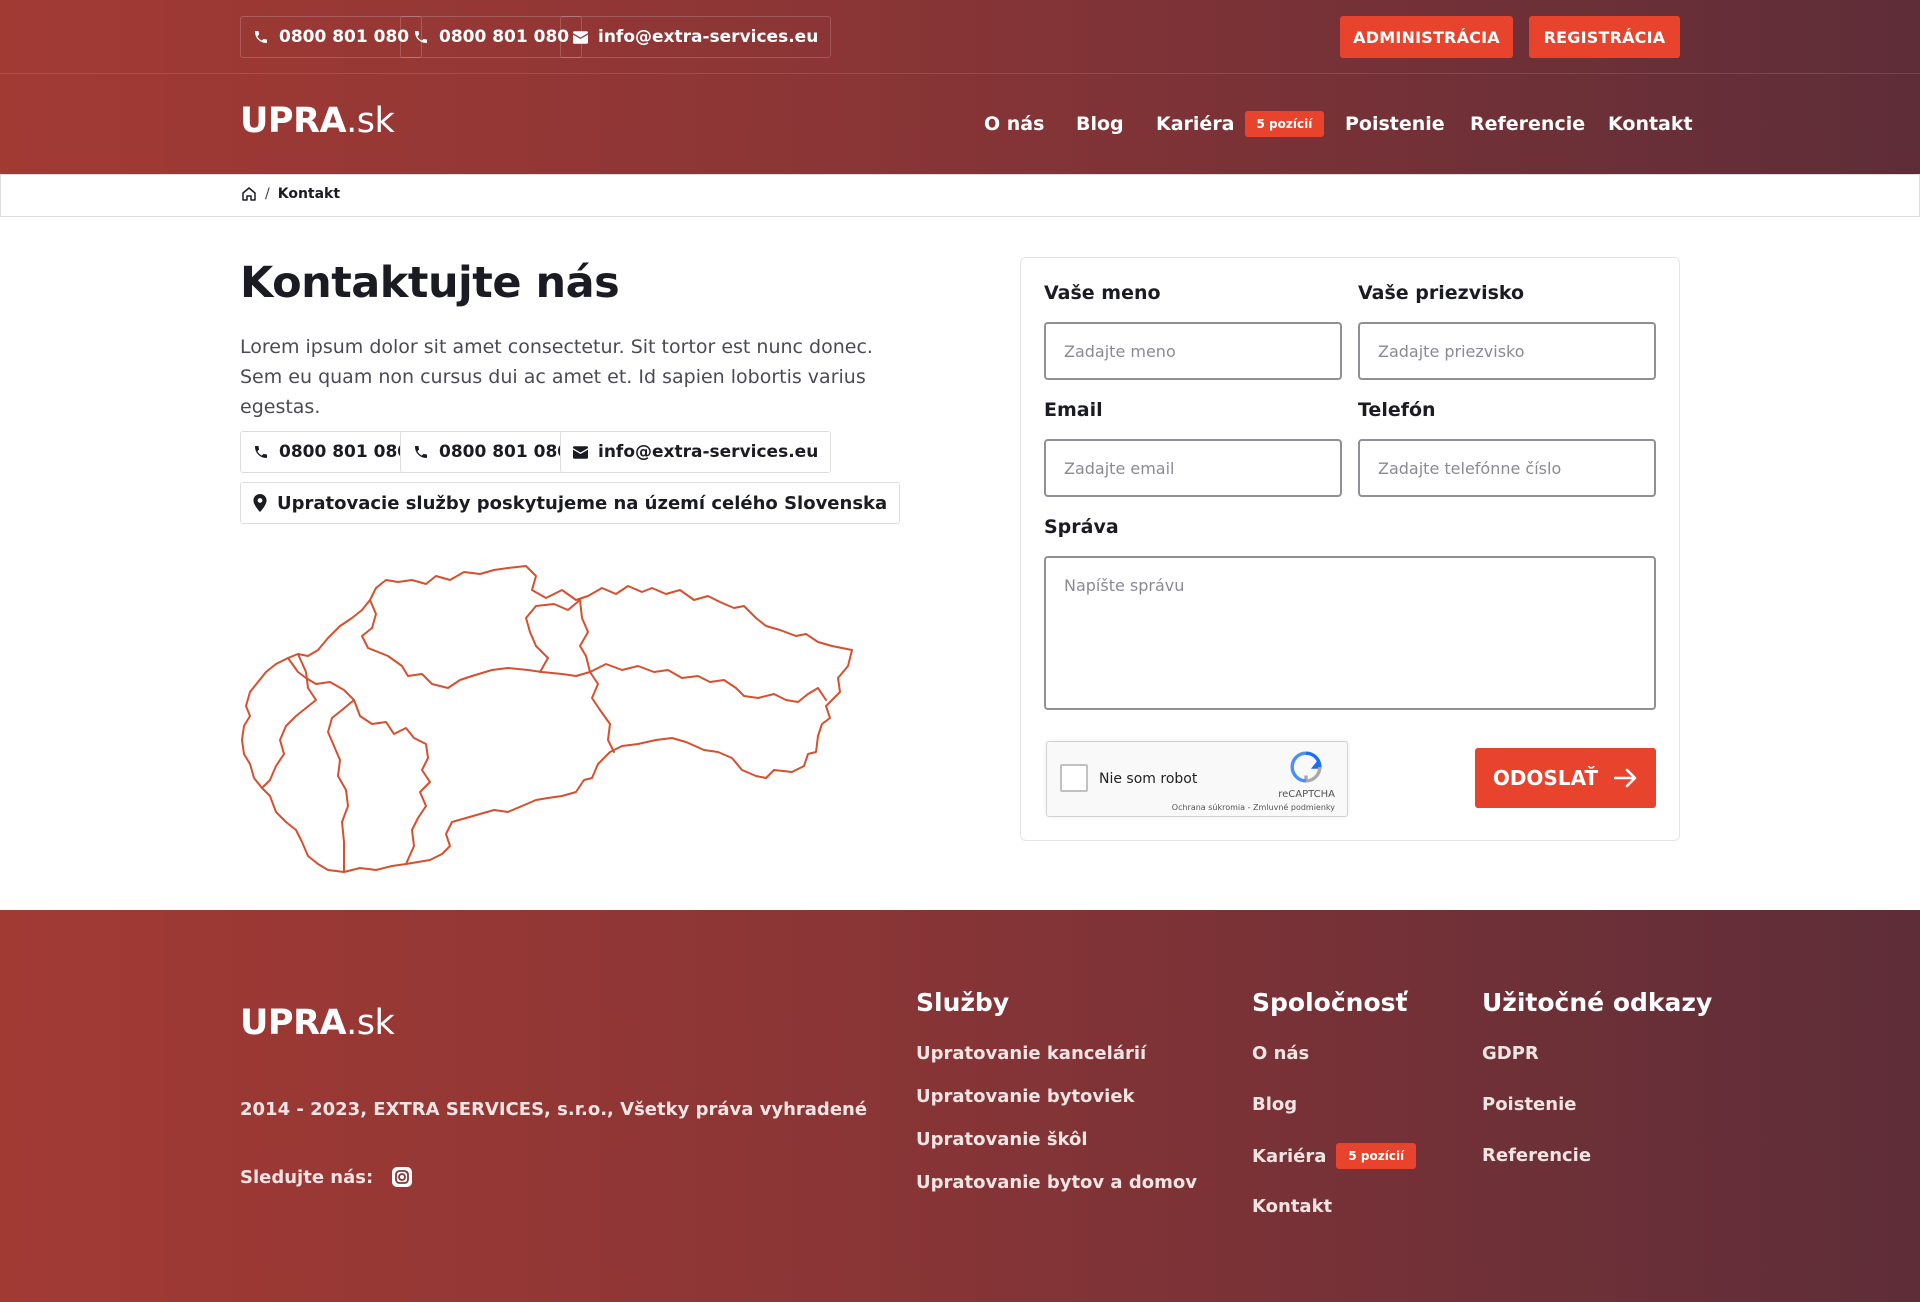 This screenshot has height=1302, width=1920. What do you see at coordinates (1426, 37) in the screenshot?
I see `admin-button: ADMINISTRÁCIA` at bounding box center [1426, 37].